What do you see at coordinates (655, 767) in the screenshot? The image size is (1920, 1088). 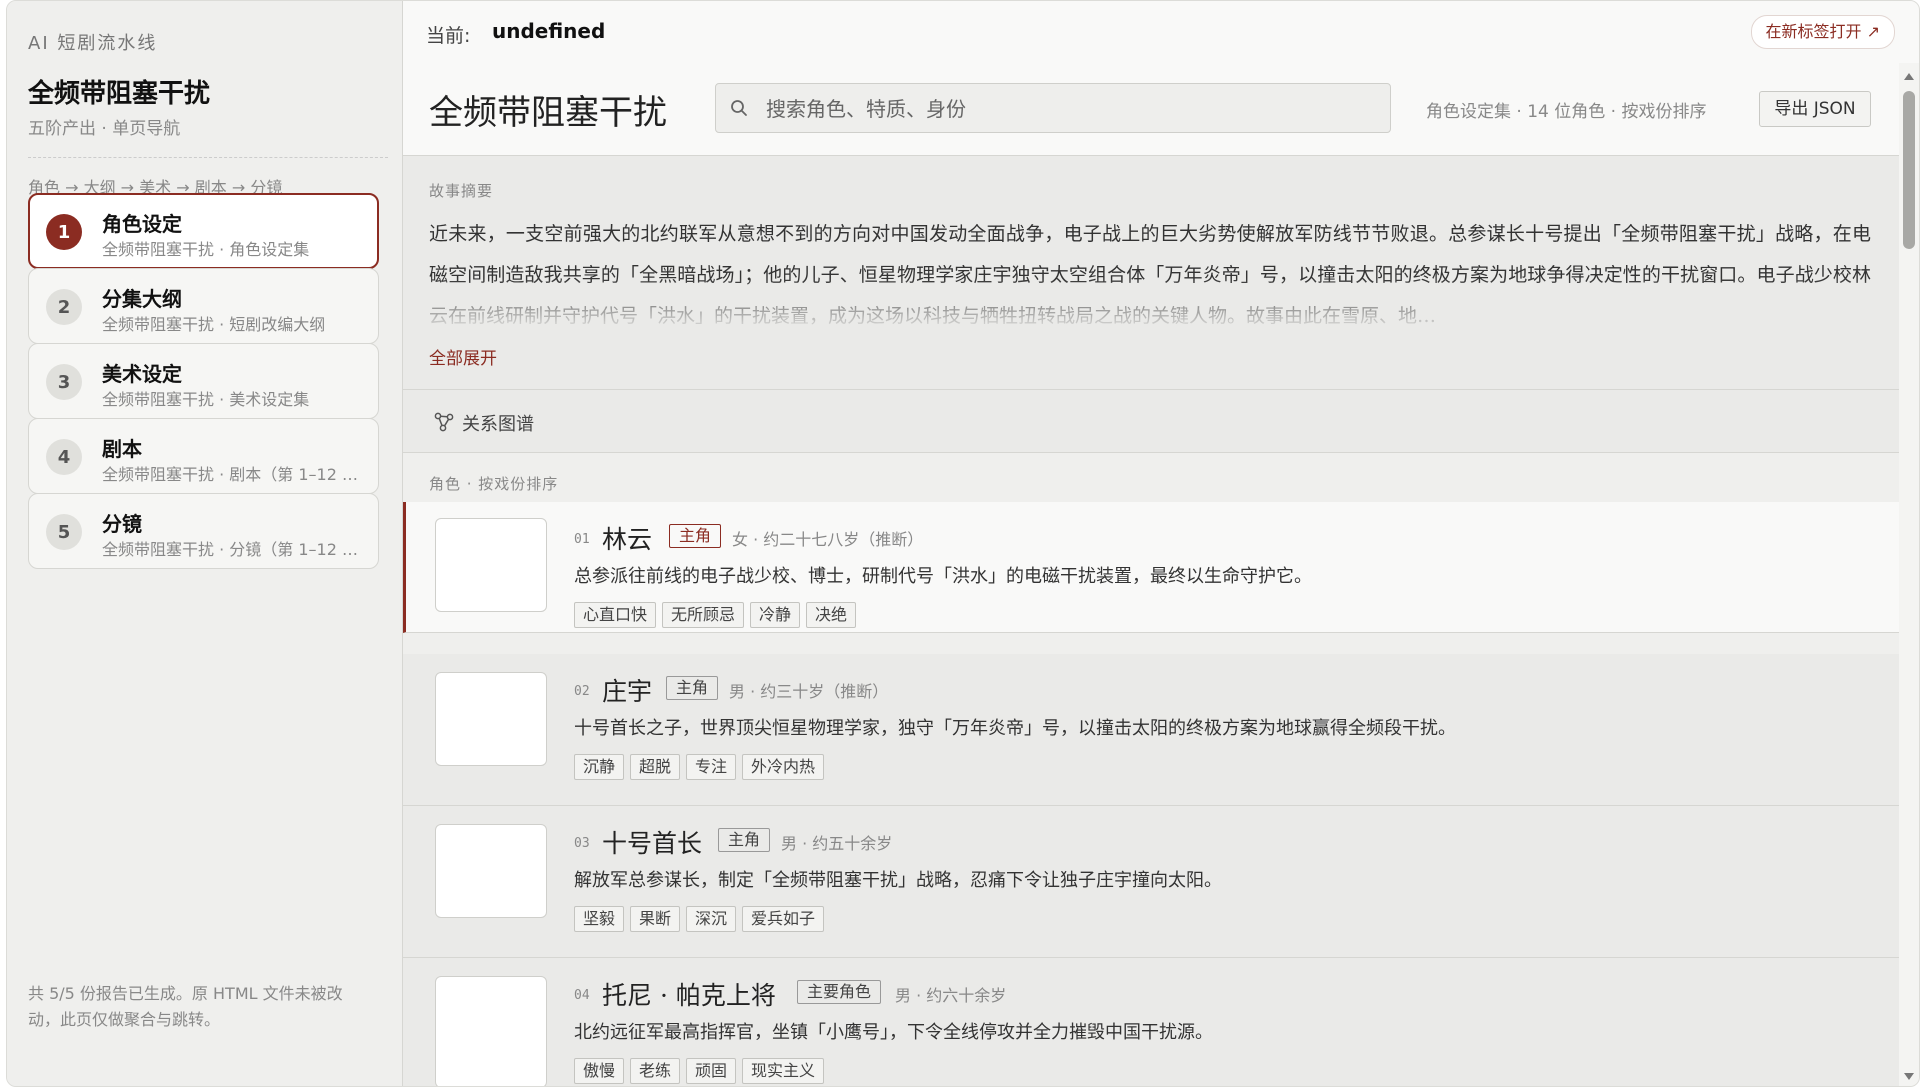 I see `trait-tag: 超脱` at bounding box center [655, 767].